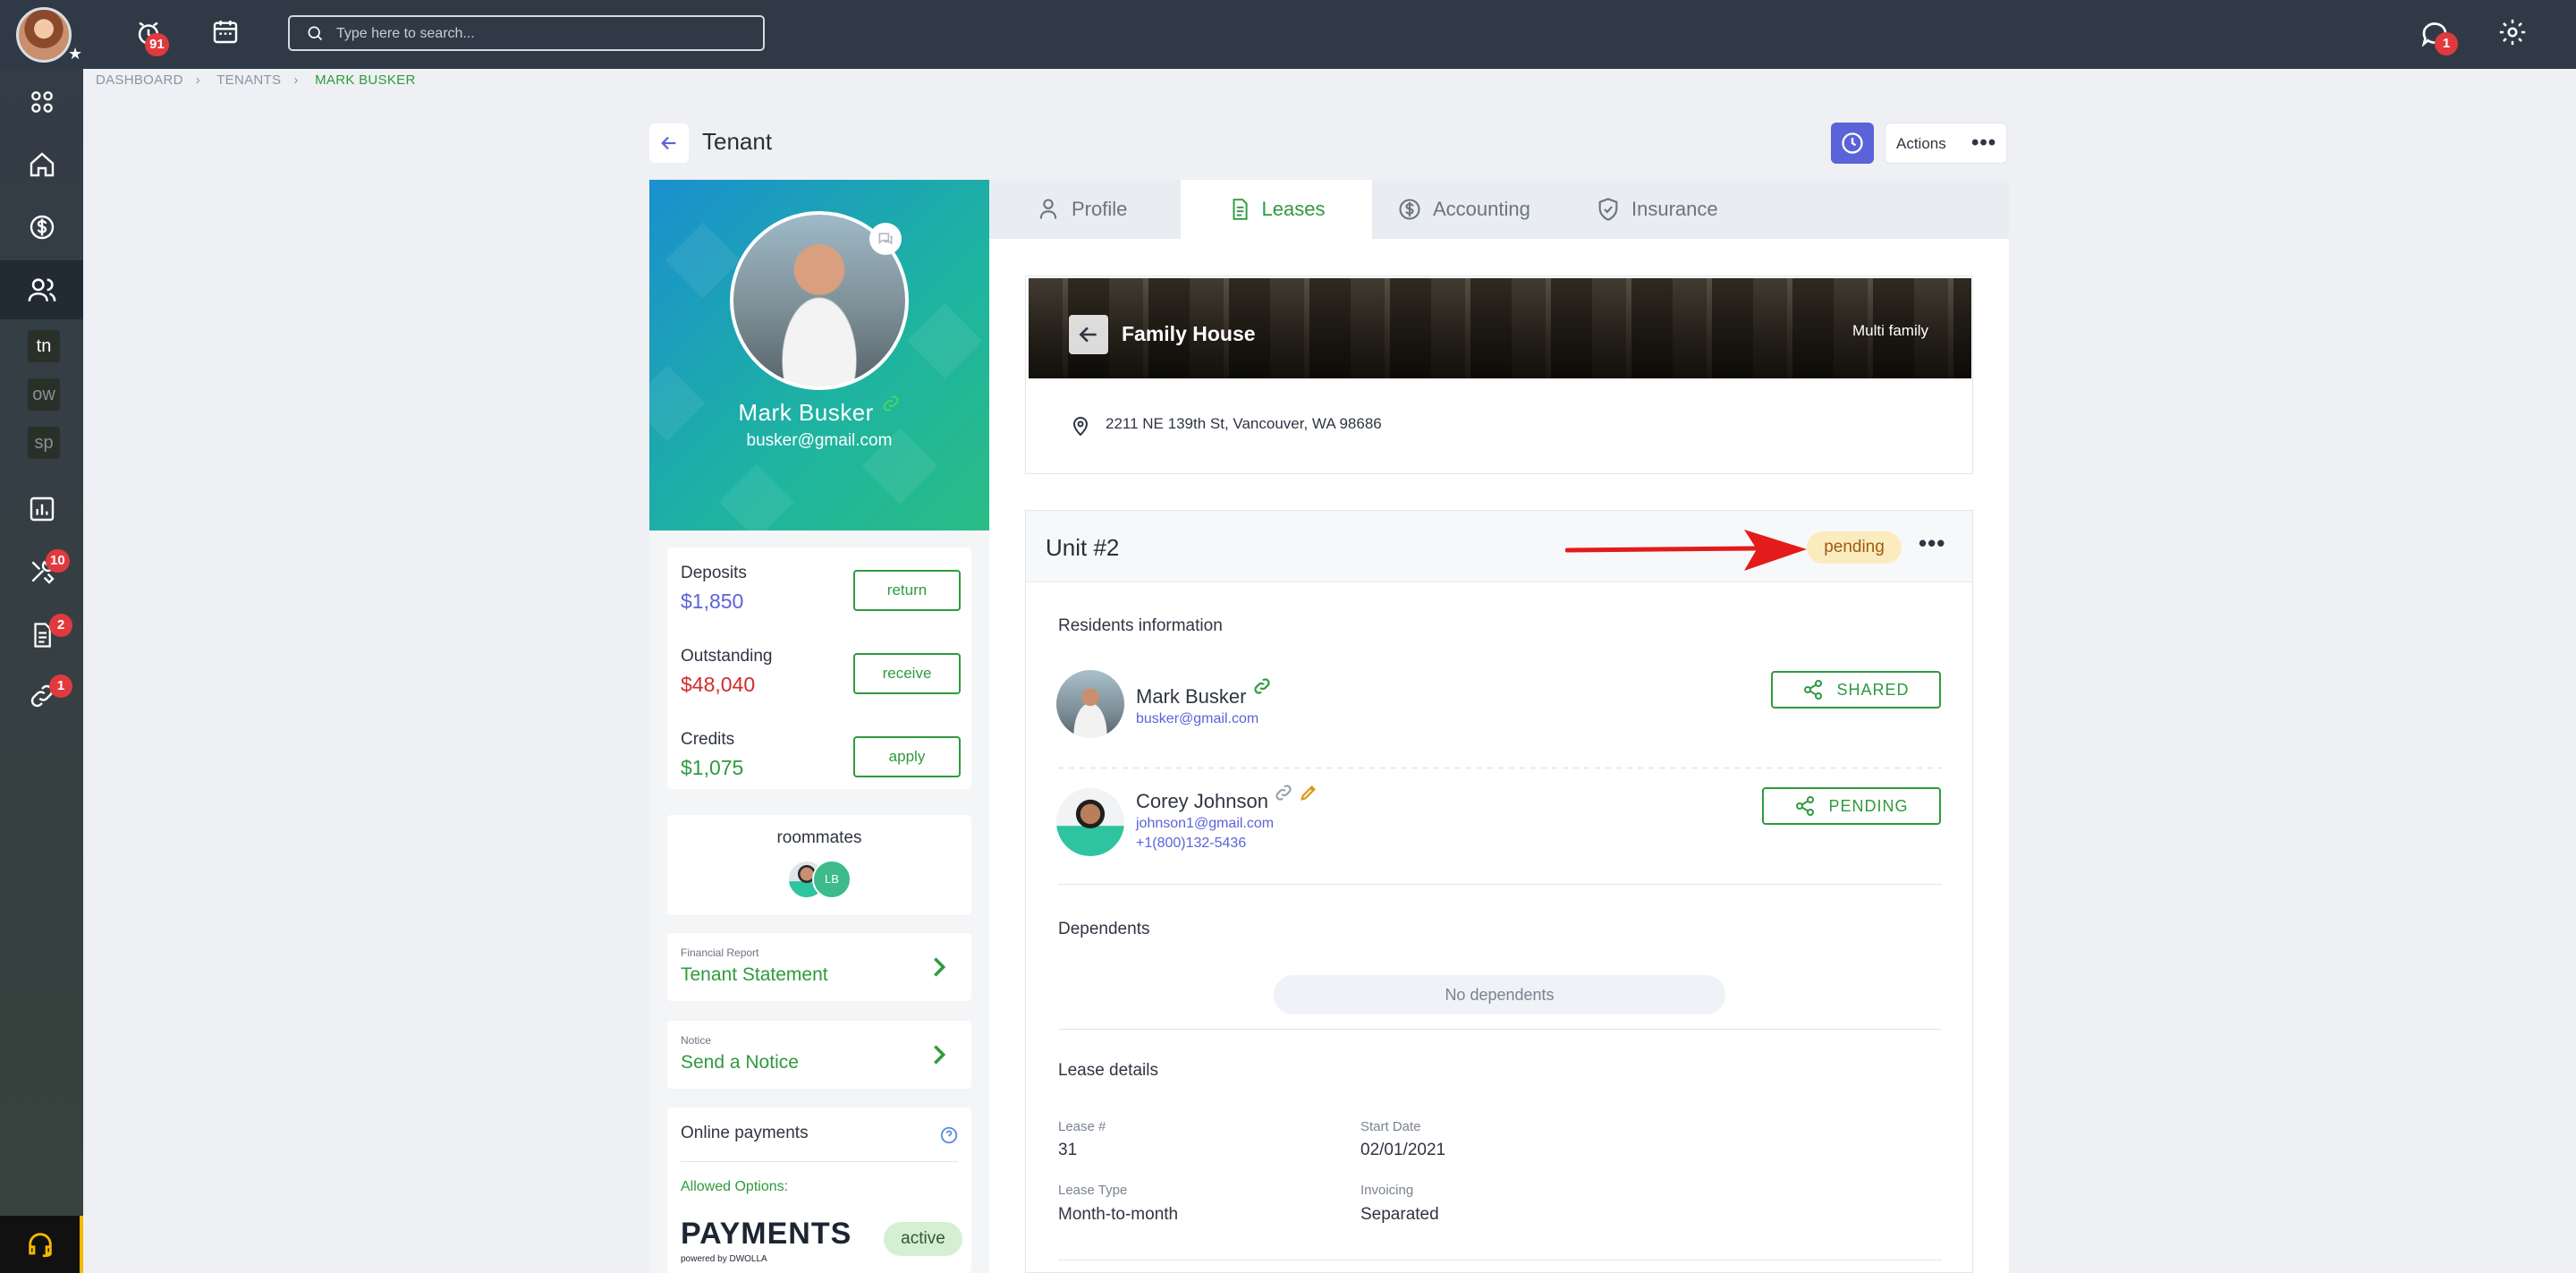 This screenshot has width=2576, height=1273. Describe the element at coordinates (2512, 34) in the screenshot. I see `gear-icon` at that location.